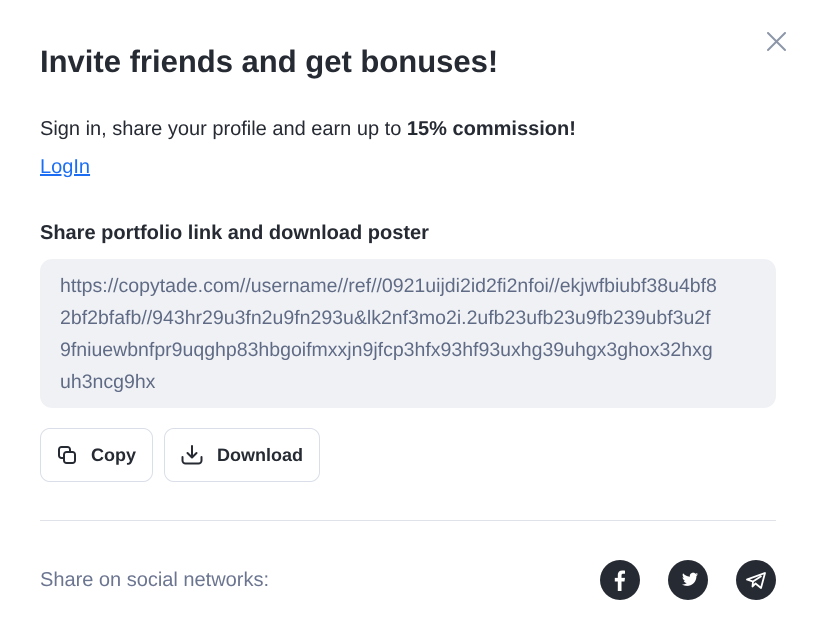 The width and height of the screenshot is (816, 637). I want to click on twitter-icon, so click(688, 580).